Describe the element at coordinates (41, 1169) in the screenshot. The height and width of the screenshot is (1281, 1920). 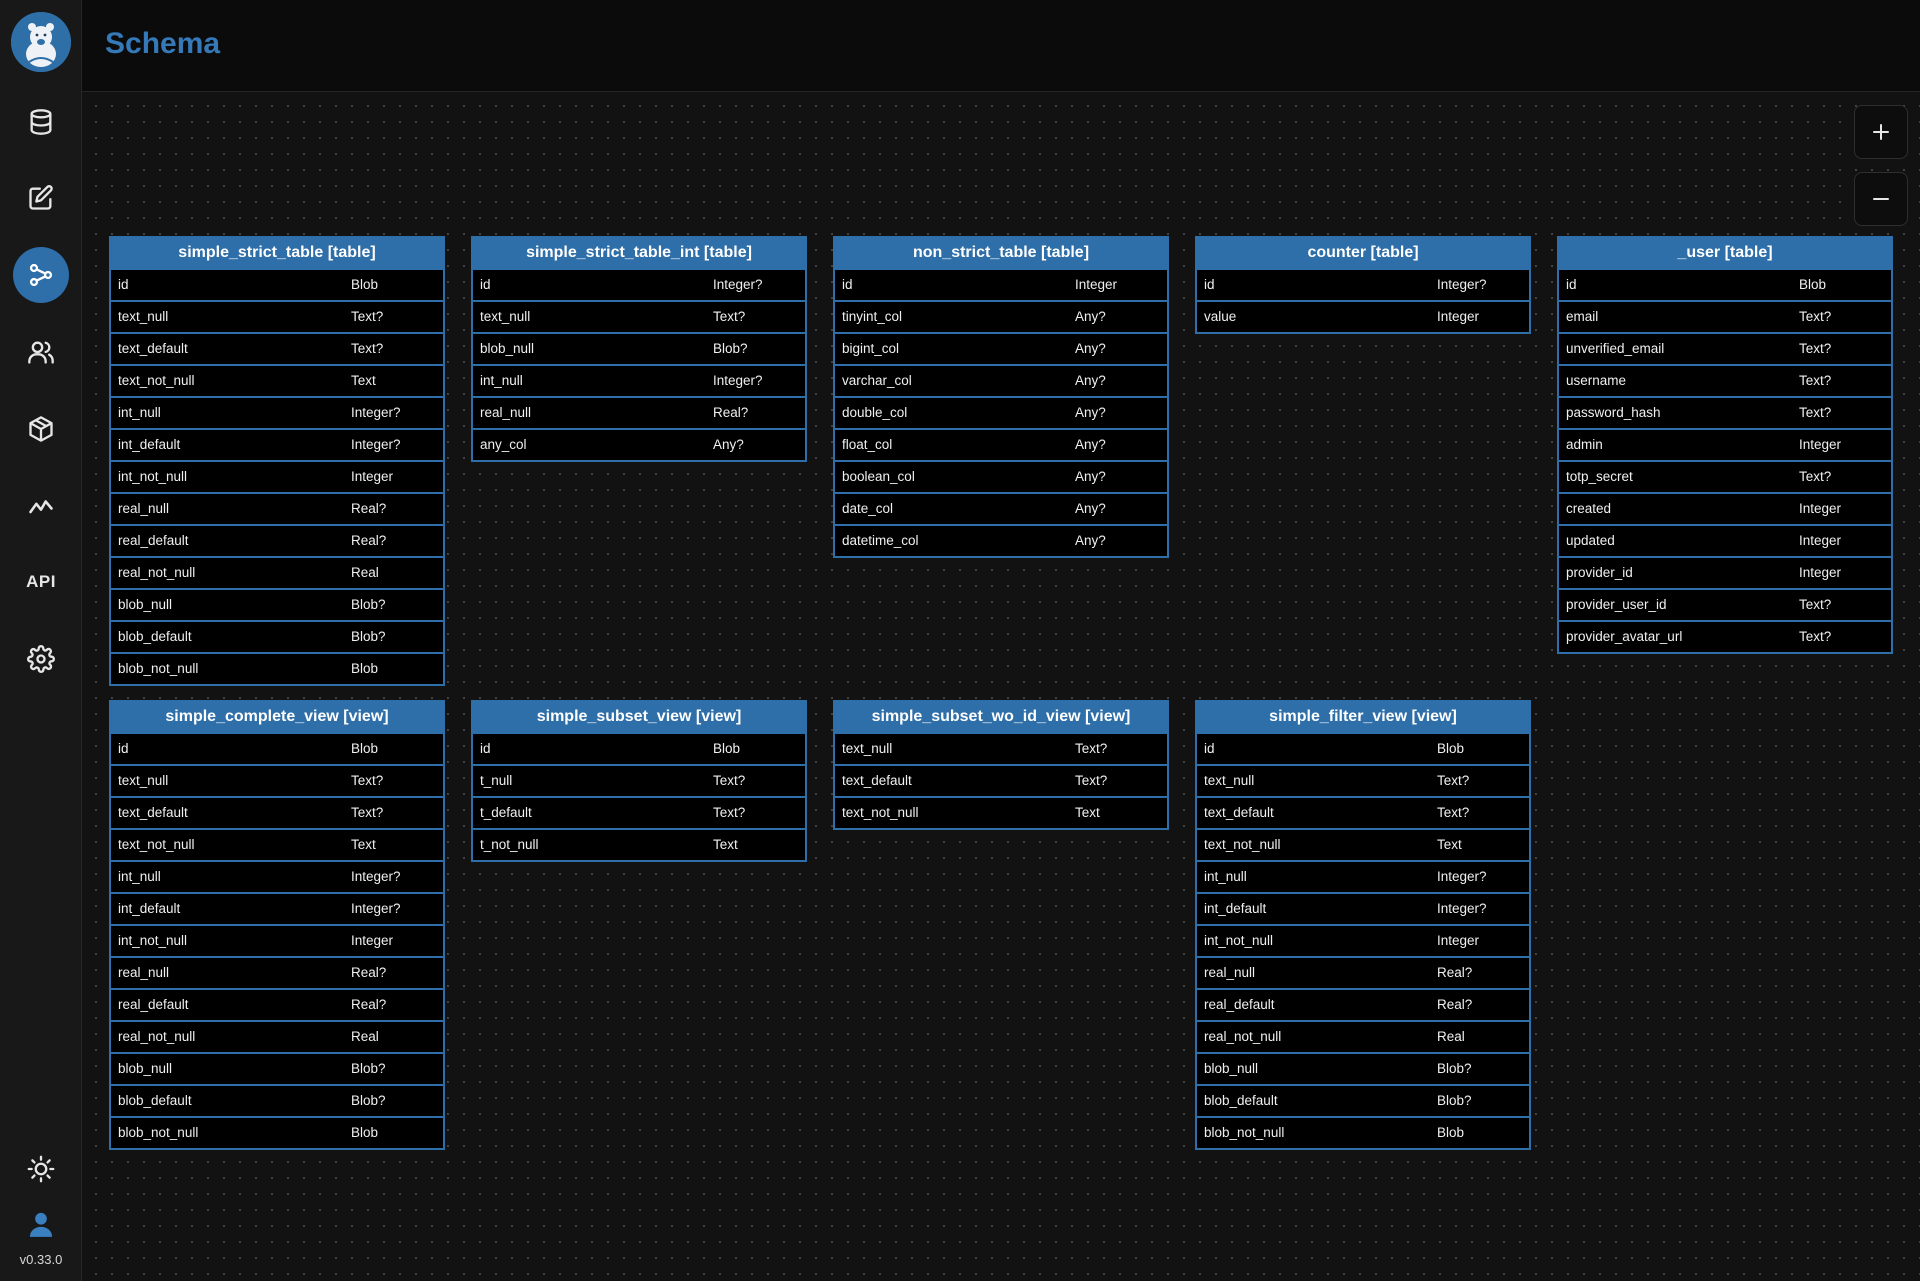
I see `theme-toggle-button` at that location.